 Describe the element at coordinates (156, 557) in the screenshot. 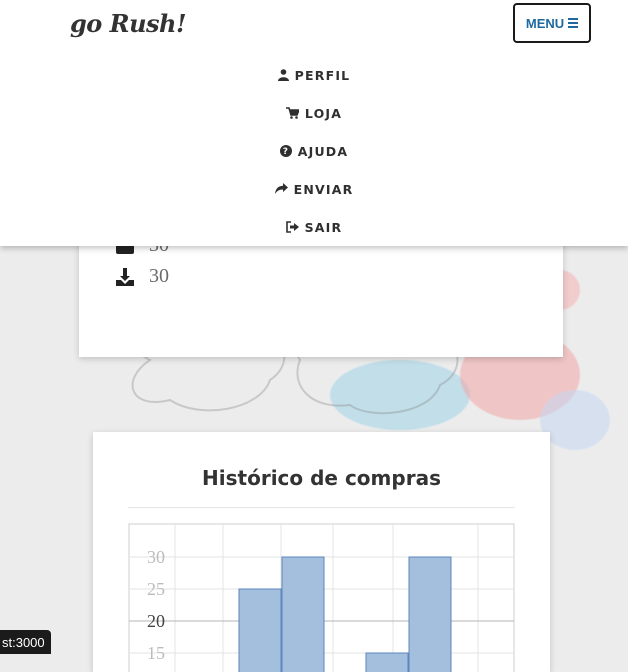

I see `y-tick-label: 30` at that location.